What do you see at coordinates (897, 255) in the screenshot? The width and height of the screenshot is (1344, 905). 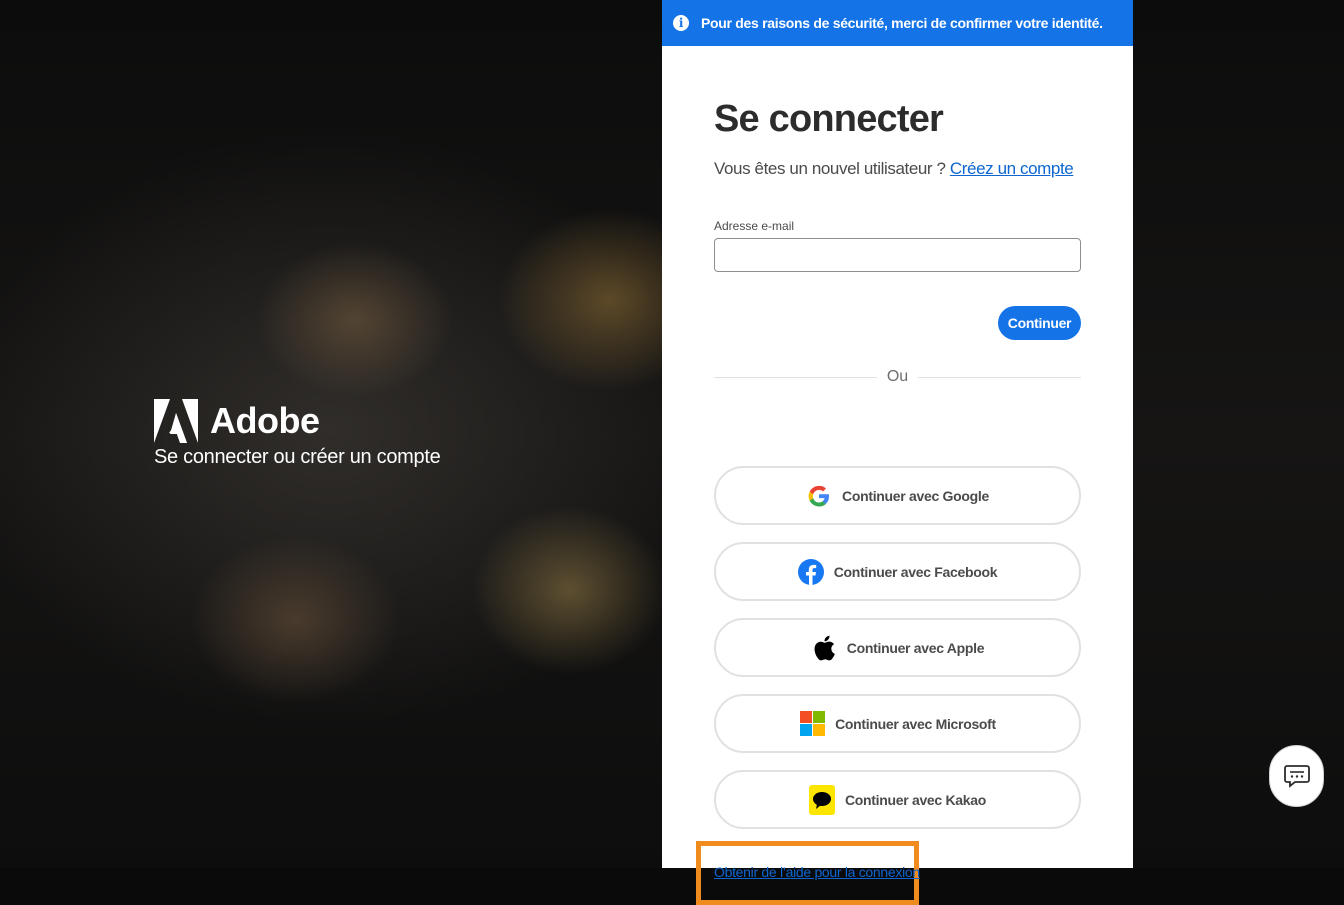 I see `email-field` at bounding box center [897, 255].